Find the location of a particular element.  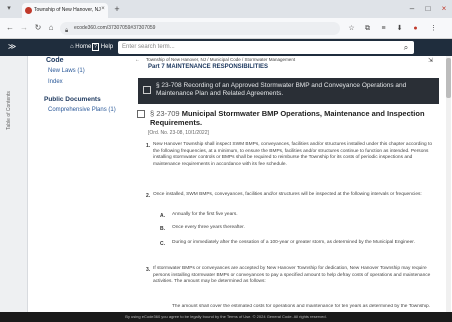

new-laws-link: New Laws (1) is located at coordinates (66, 71).